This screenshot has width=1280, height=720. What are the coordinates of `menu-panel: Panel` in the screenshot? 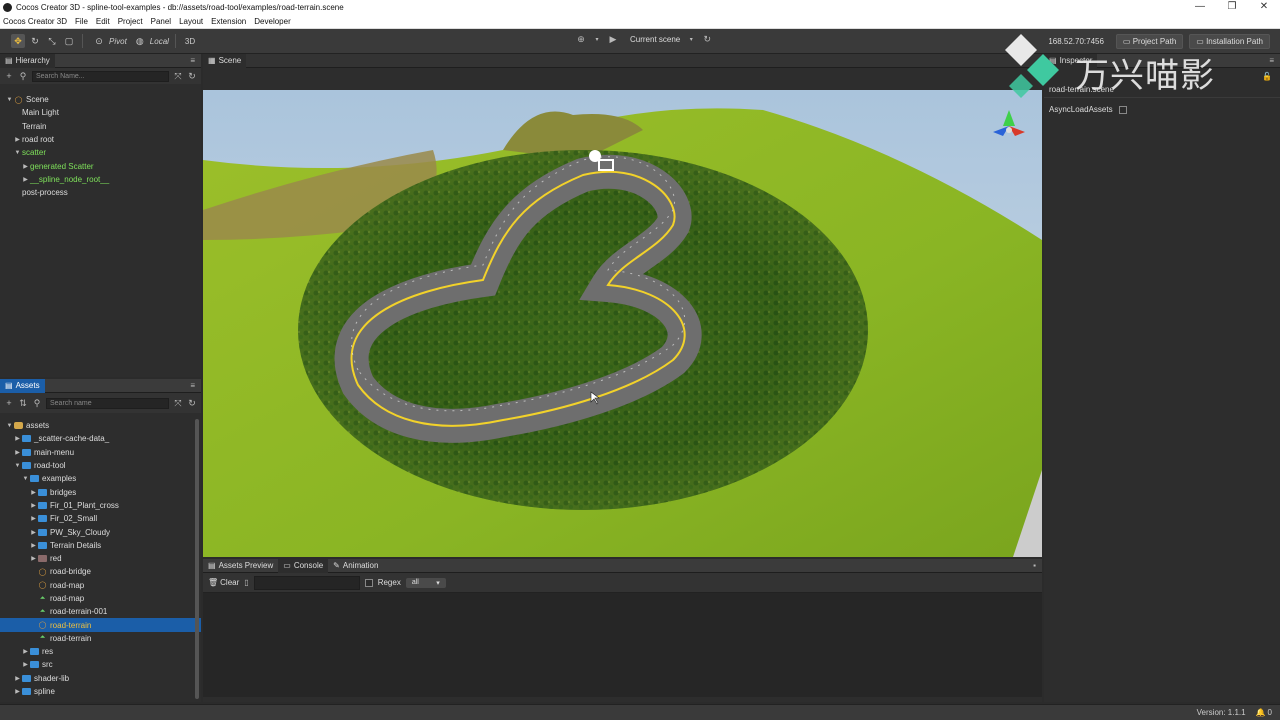 It's located at (161, 21).